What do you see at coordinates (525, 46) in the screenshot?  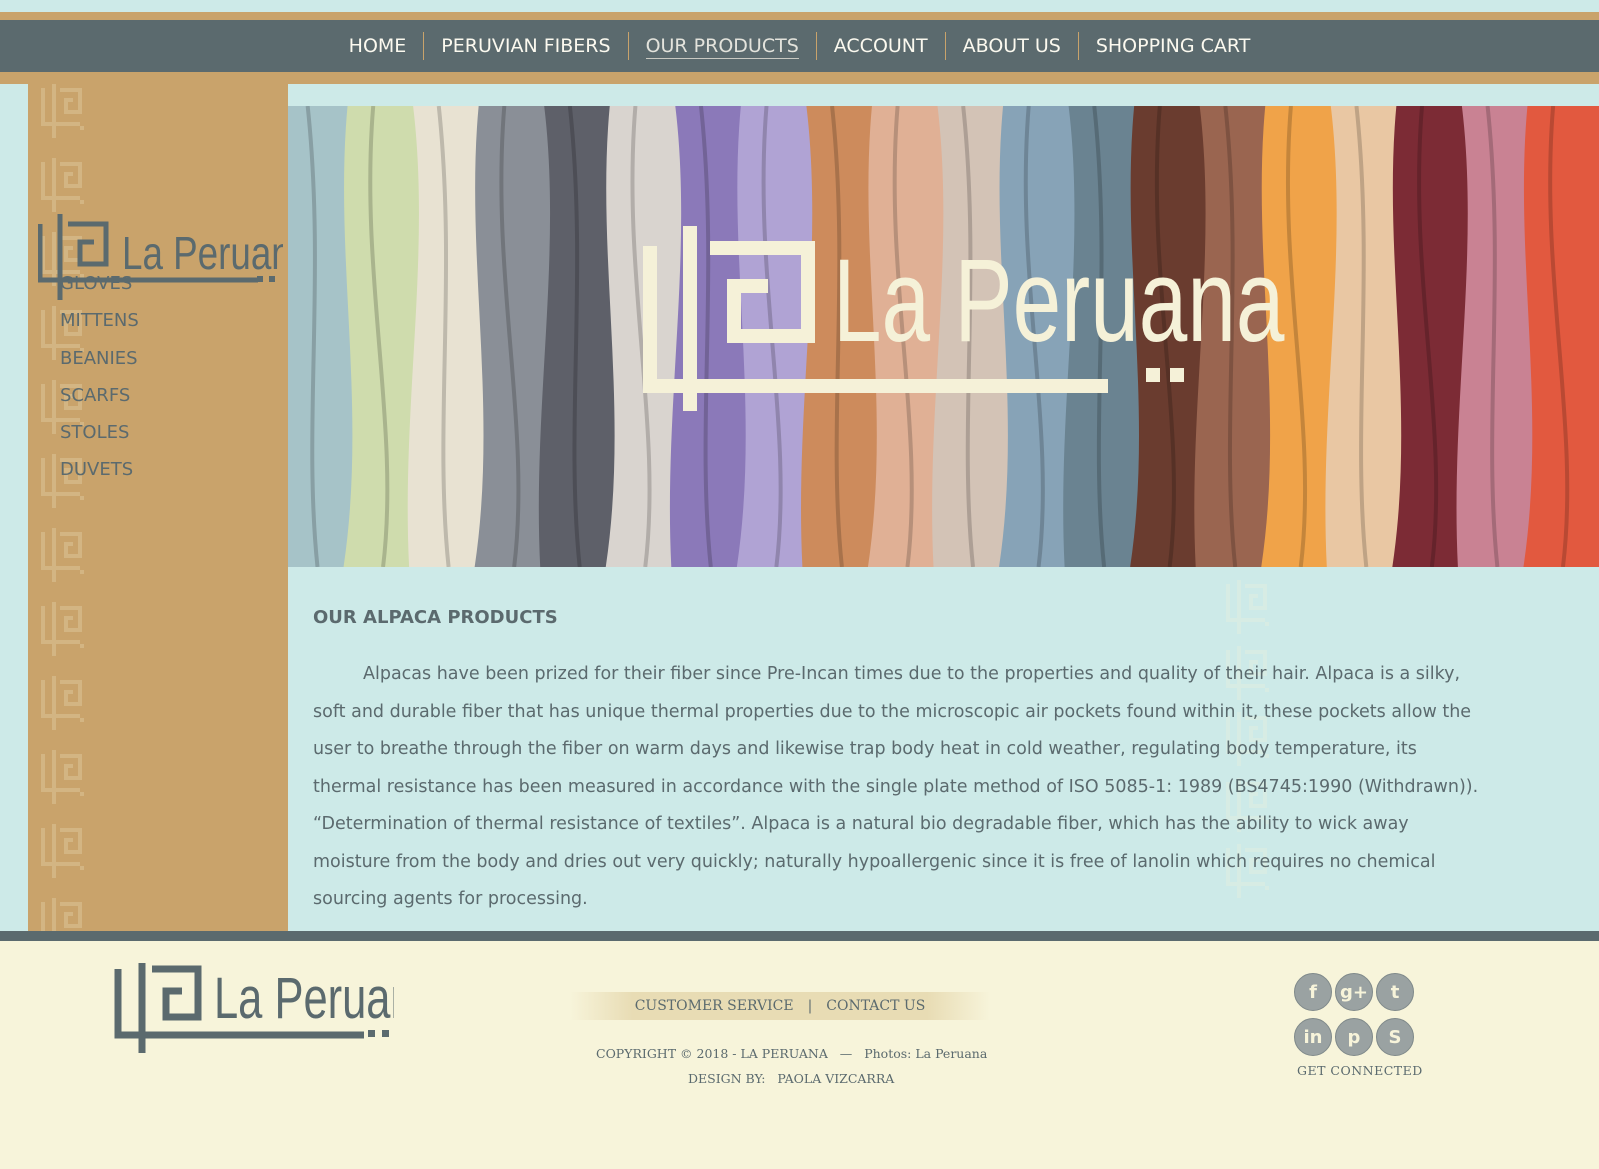 I see `nav-item-peruvian-fibers: PERUVIAN FIBERS` at bounding box center [525, 46].